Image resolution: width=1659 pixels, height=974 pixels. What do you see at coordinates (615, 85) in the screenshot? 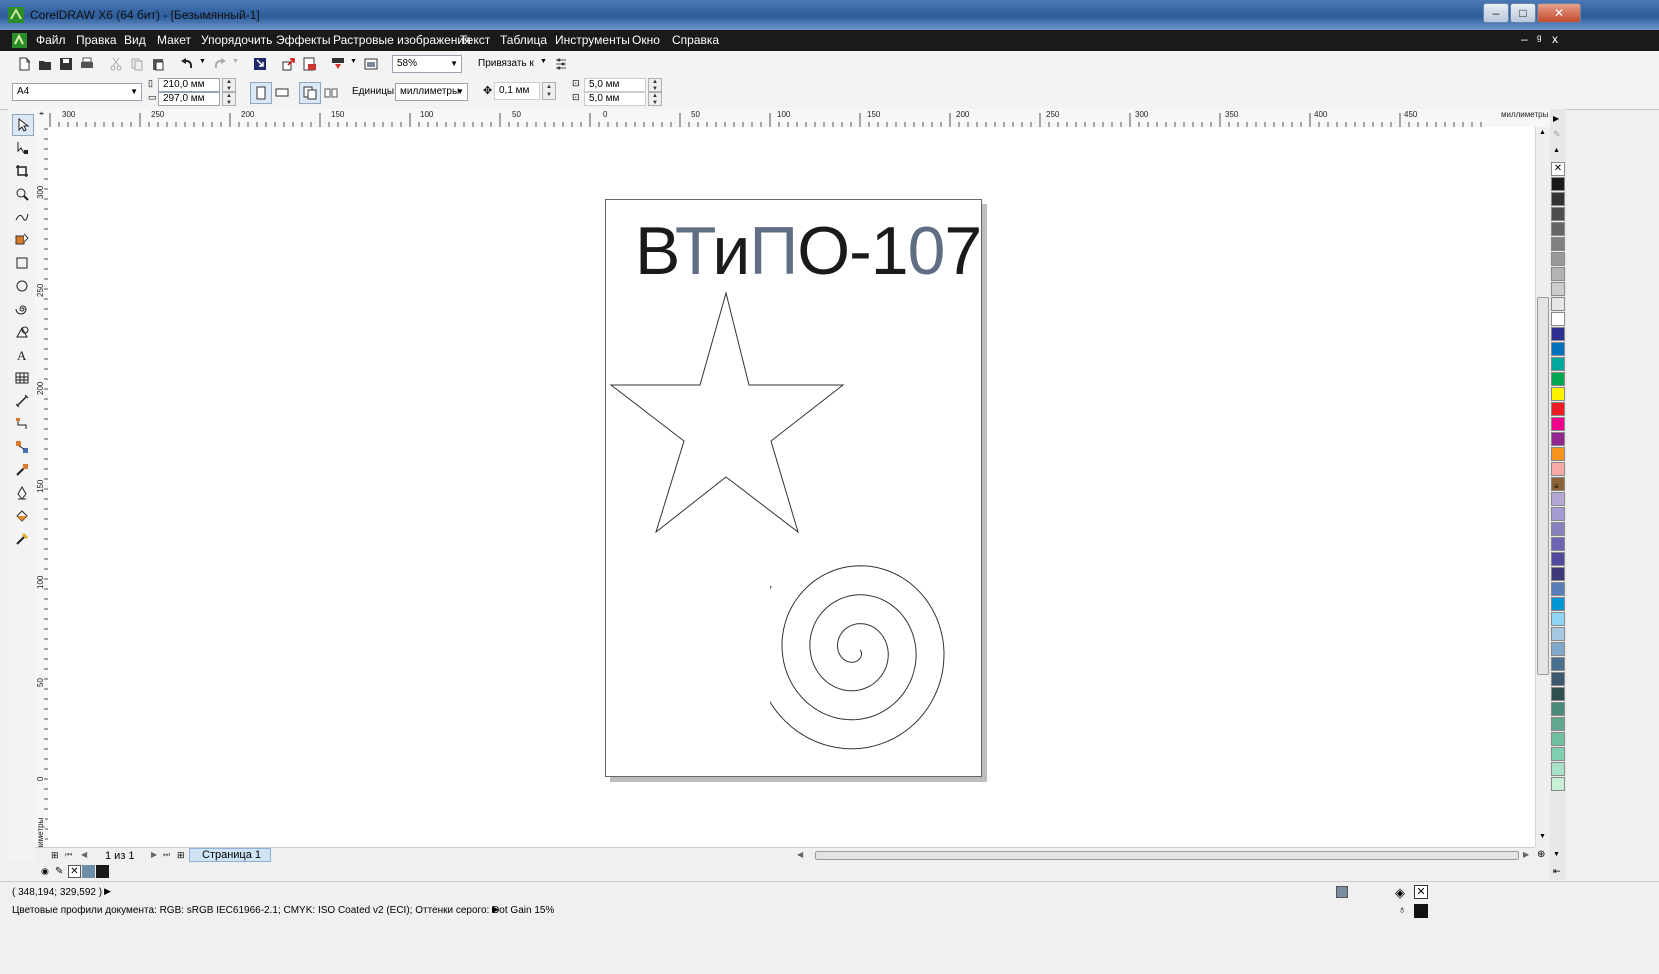
I see `duplicate-distance-x-field: 5,0 мм` at bounding box center [615, 85].